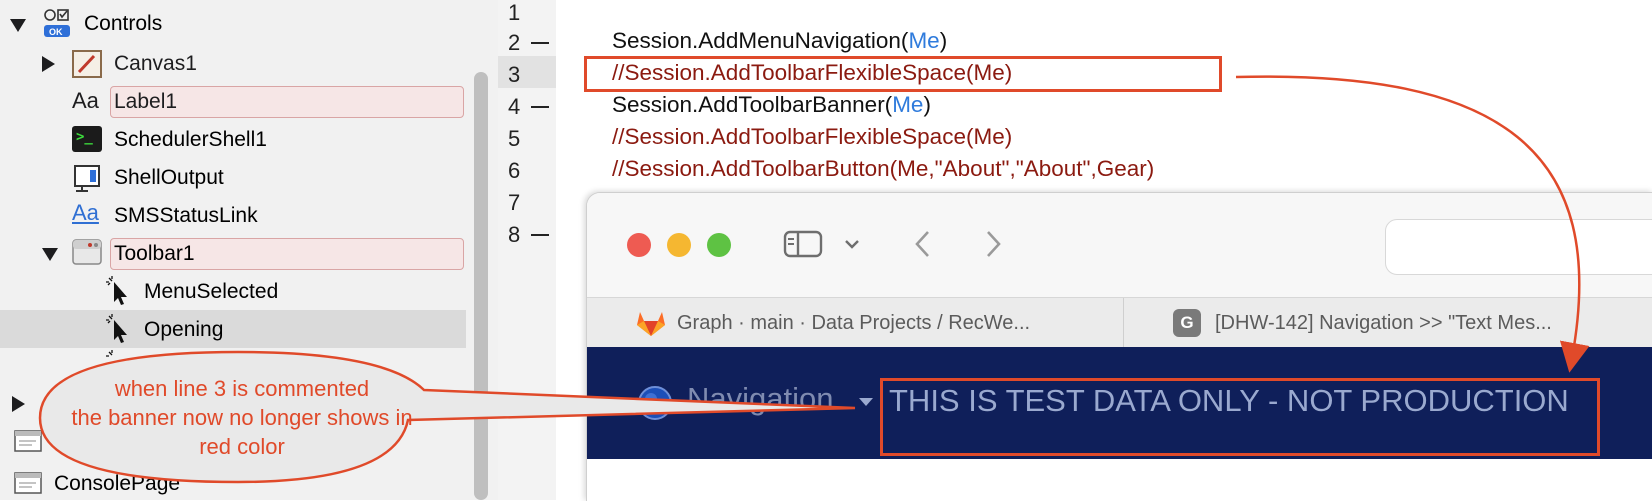  What do you see at coordinates (190, 140) in the screenshot?
I see `nav-item-schedulershell1: SchedulerShell1` at bounding box center [190, 140].